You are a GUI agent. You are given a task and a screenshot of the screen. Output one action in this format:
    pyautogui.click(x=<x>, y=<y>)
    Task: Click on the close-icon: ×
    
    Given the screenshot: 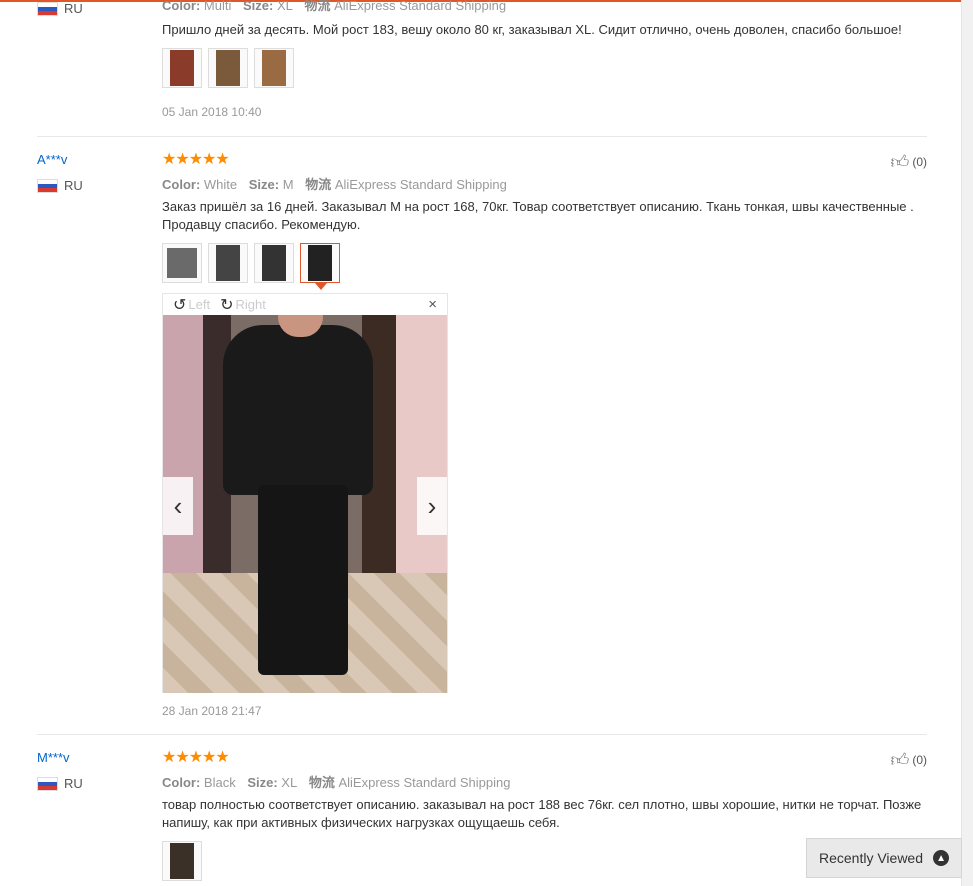 What is the action you would take?
    pyautogui.click(x=432, y=304)
    